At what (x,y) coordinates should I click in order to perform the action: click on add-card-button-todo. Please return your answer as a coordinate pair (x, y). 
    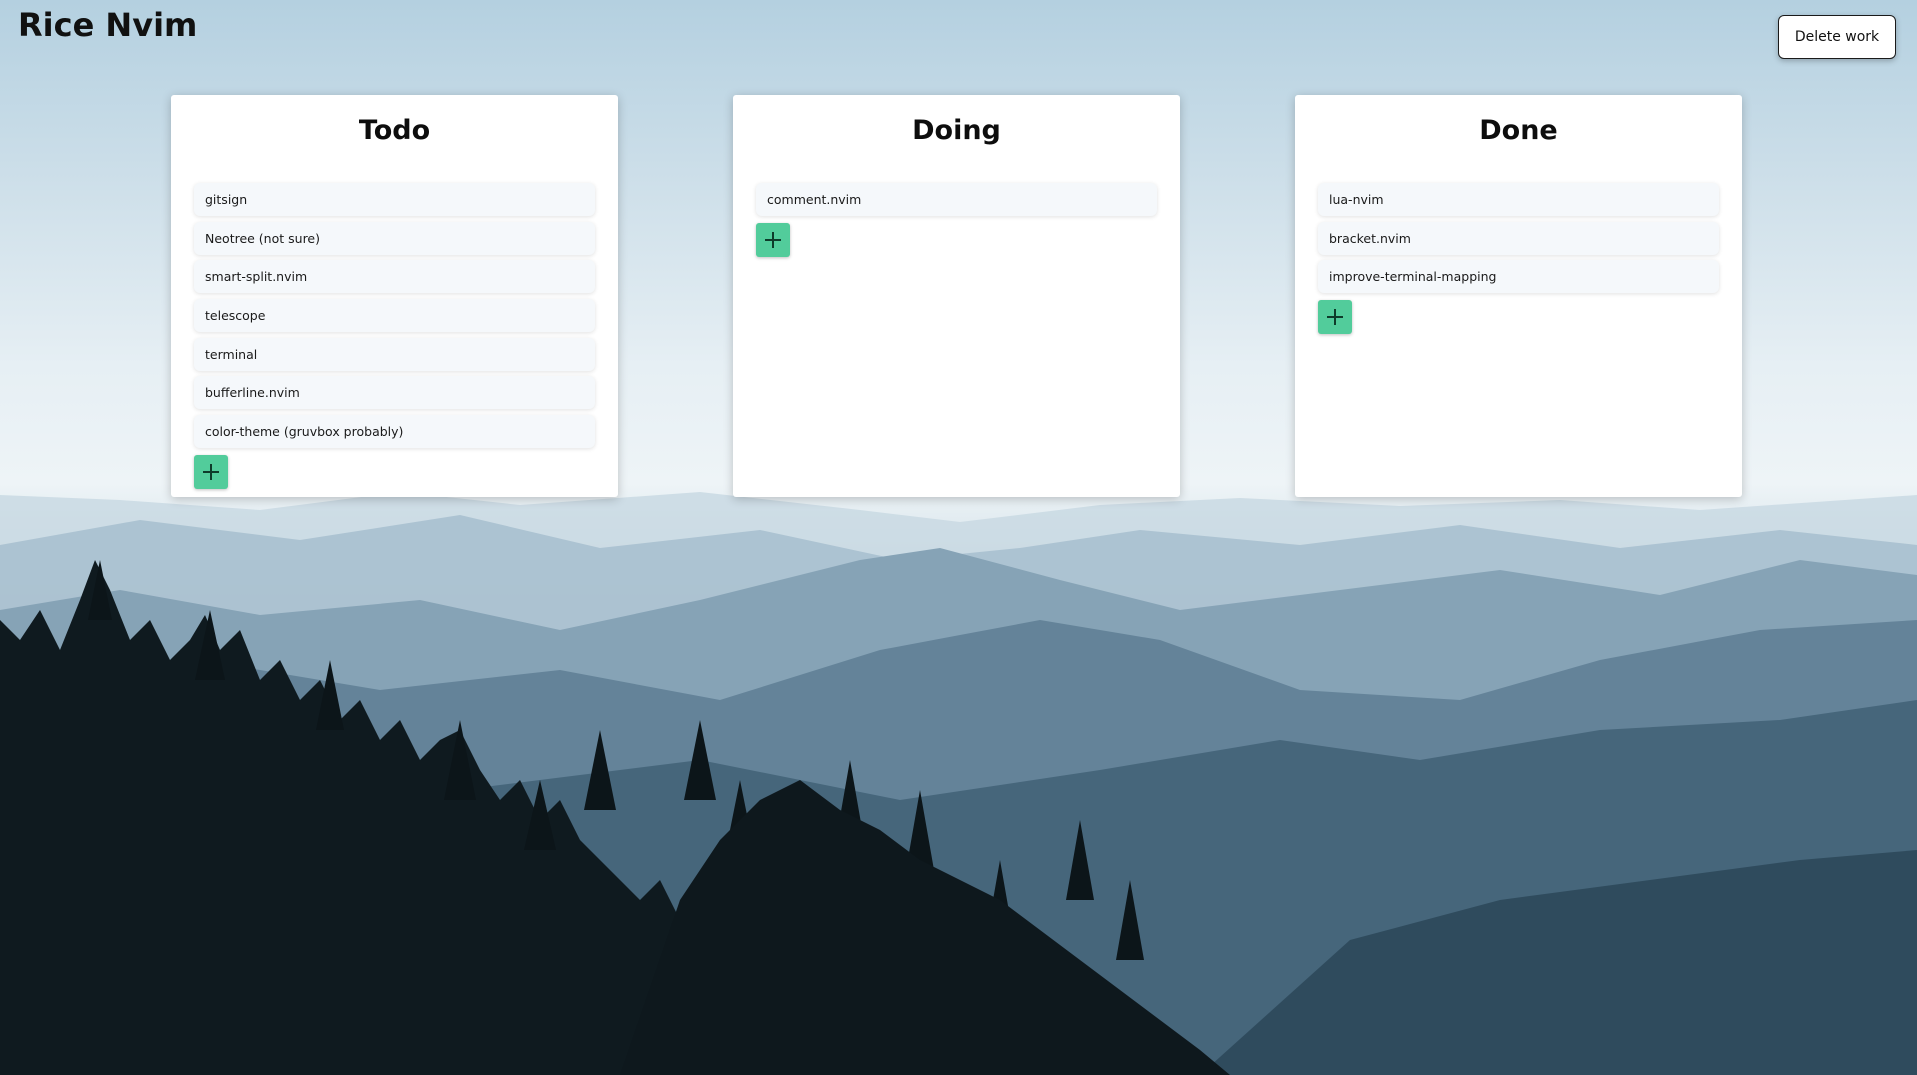
    Looking at the image, I should click on (211, 471).